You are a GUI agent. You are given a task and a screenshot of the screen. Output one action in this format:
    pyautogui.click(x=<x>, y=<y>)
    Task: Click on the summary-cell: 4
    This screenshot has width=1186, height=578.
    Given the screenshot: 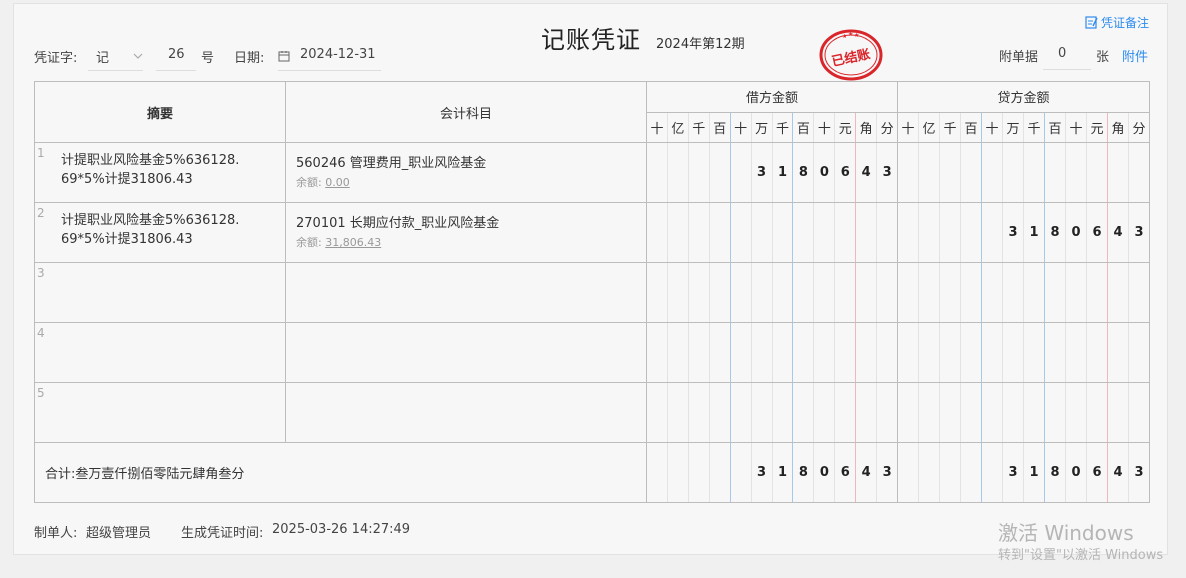 What is the action you would take?
    pyautogui.click(x=160, y=352)
    